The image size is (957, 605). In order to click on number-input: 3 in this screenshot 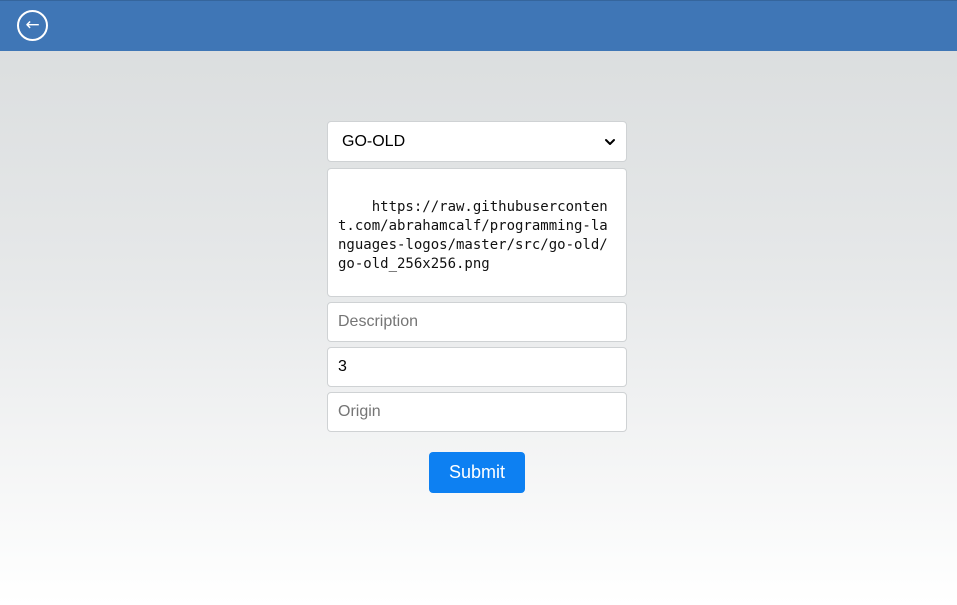, I will do `click(477, 367)`.